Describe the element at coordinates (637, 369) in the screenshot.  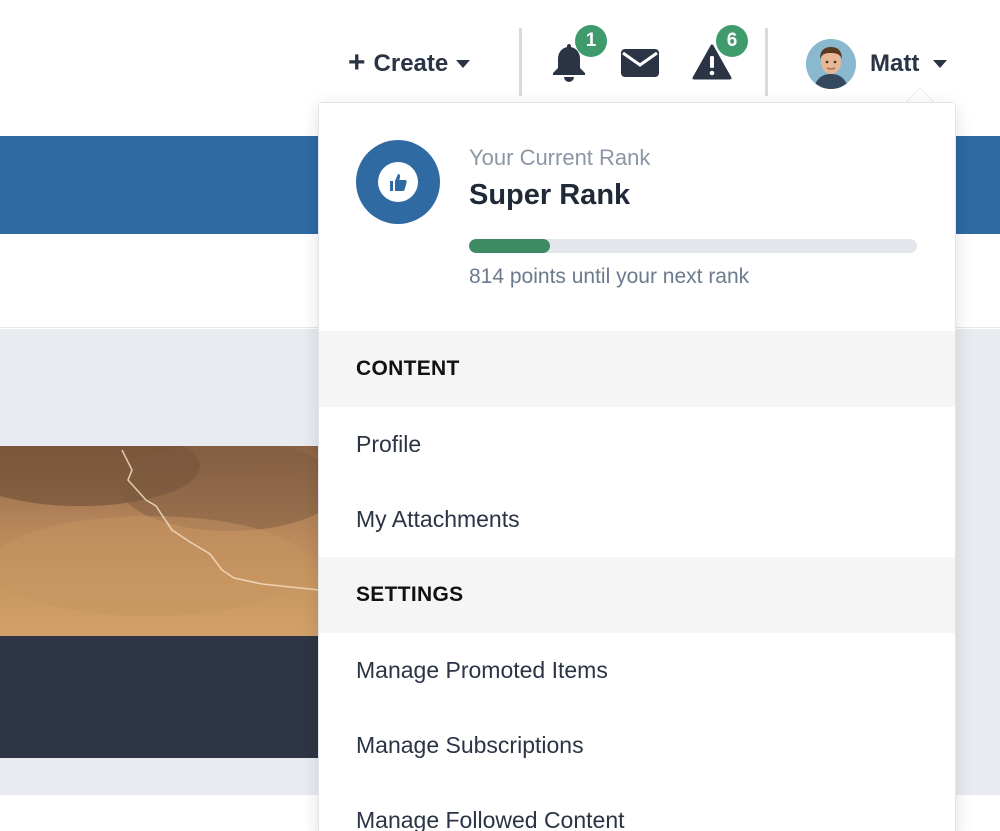
I see `section-header-content: CONTENT` at that location.